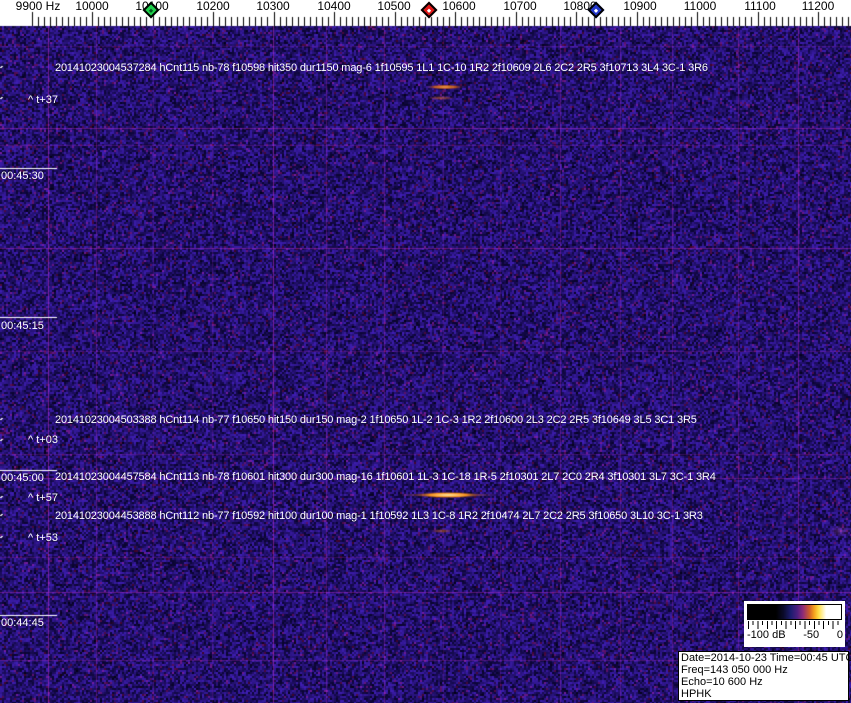 The width and height of the screenshot is (851, 703). What do you see at coordinates (839, 635) in the screenshot?
I see `db-scale-max-label: 0` at bounding box center [839, 635].